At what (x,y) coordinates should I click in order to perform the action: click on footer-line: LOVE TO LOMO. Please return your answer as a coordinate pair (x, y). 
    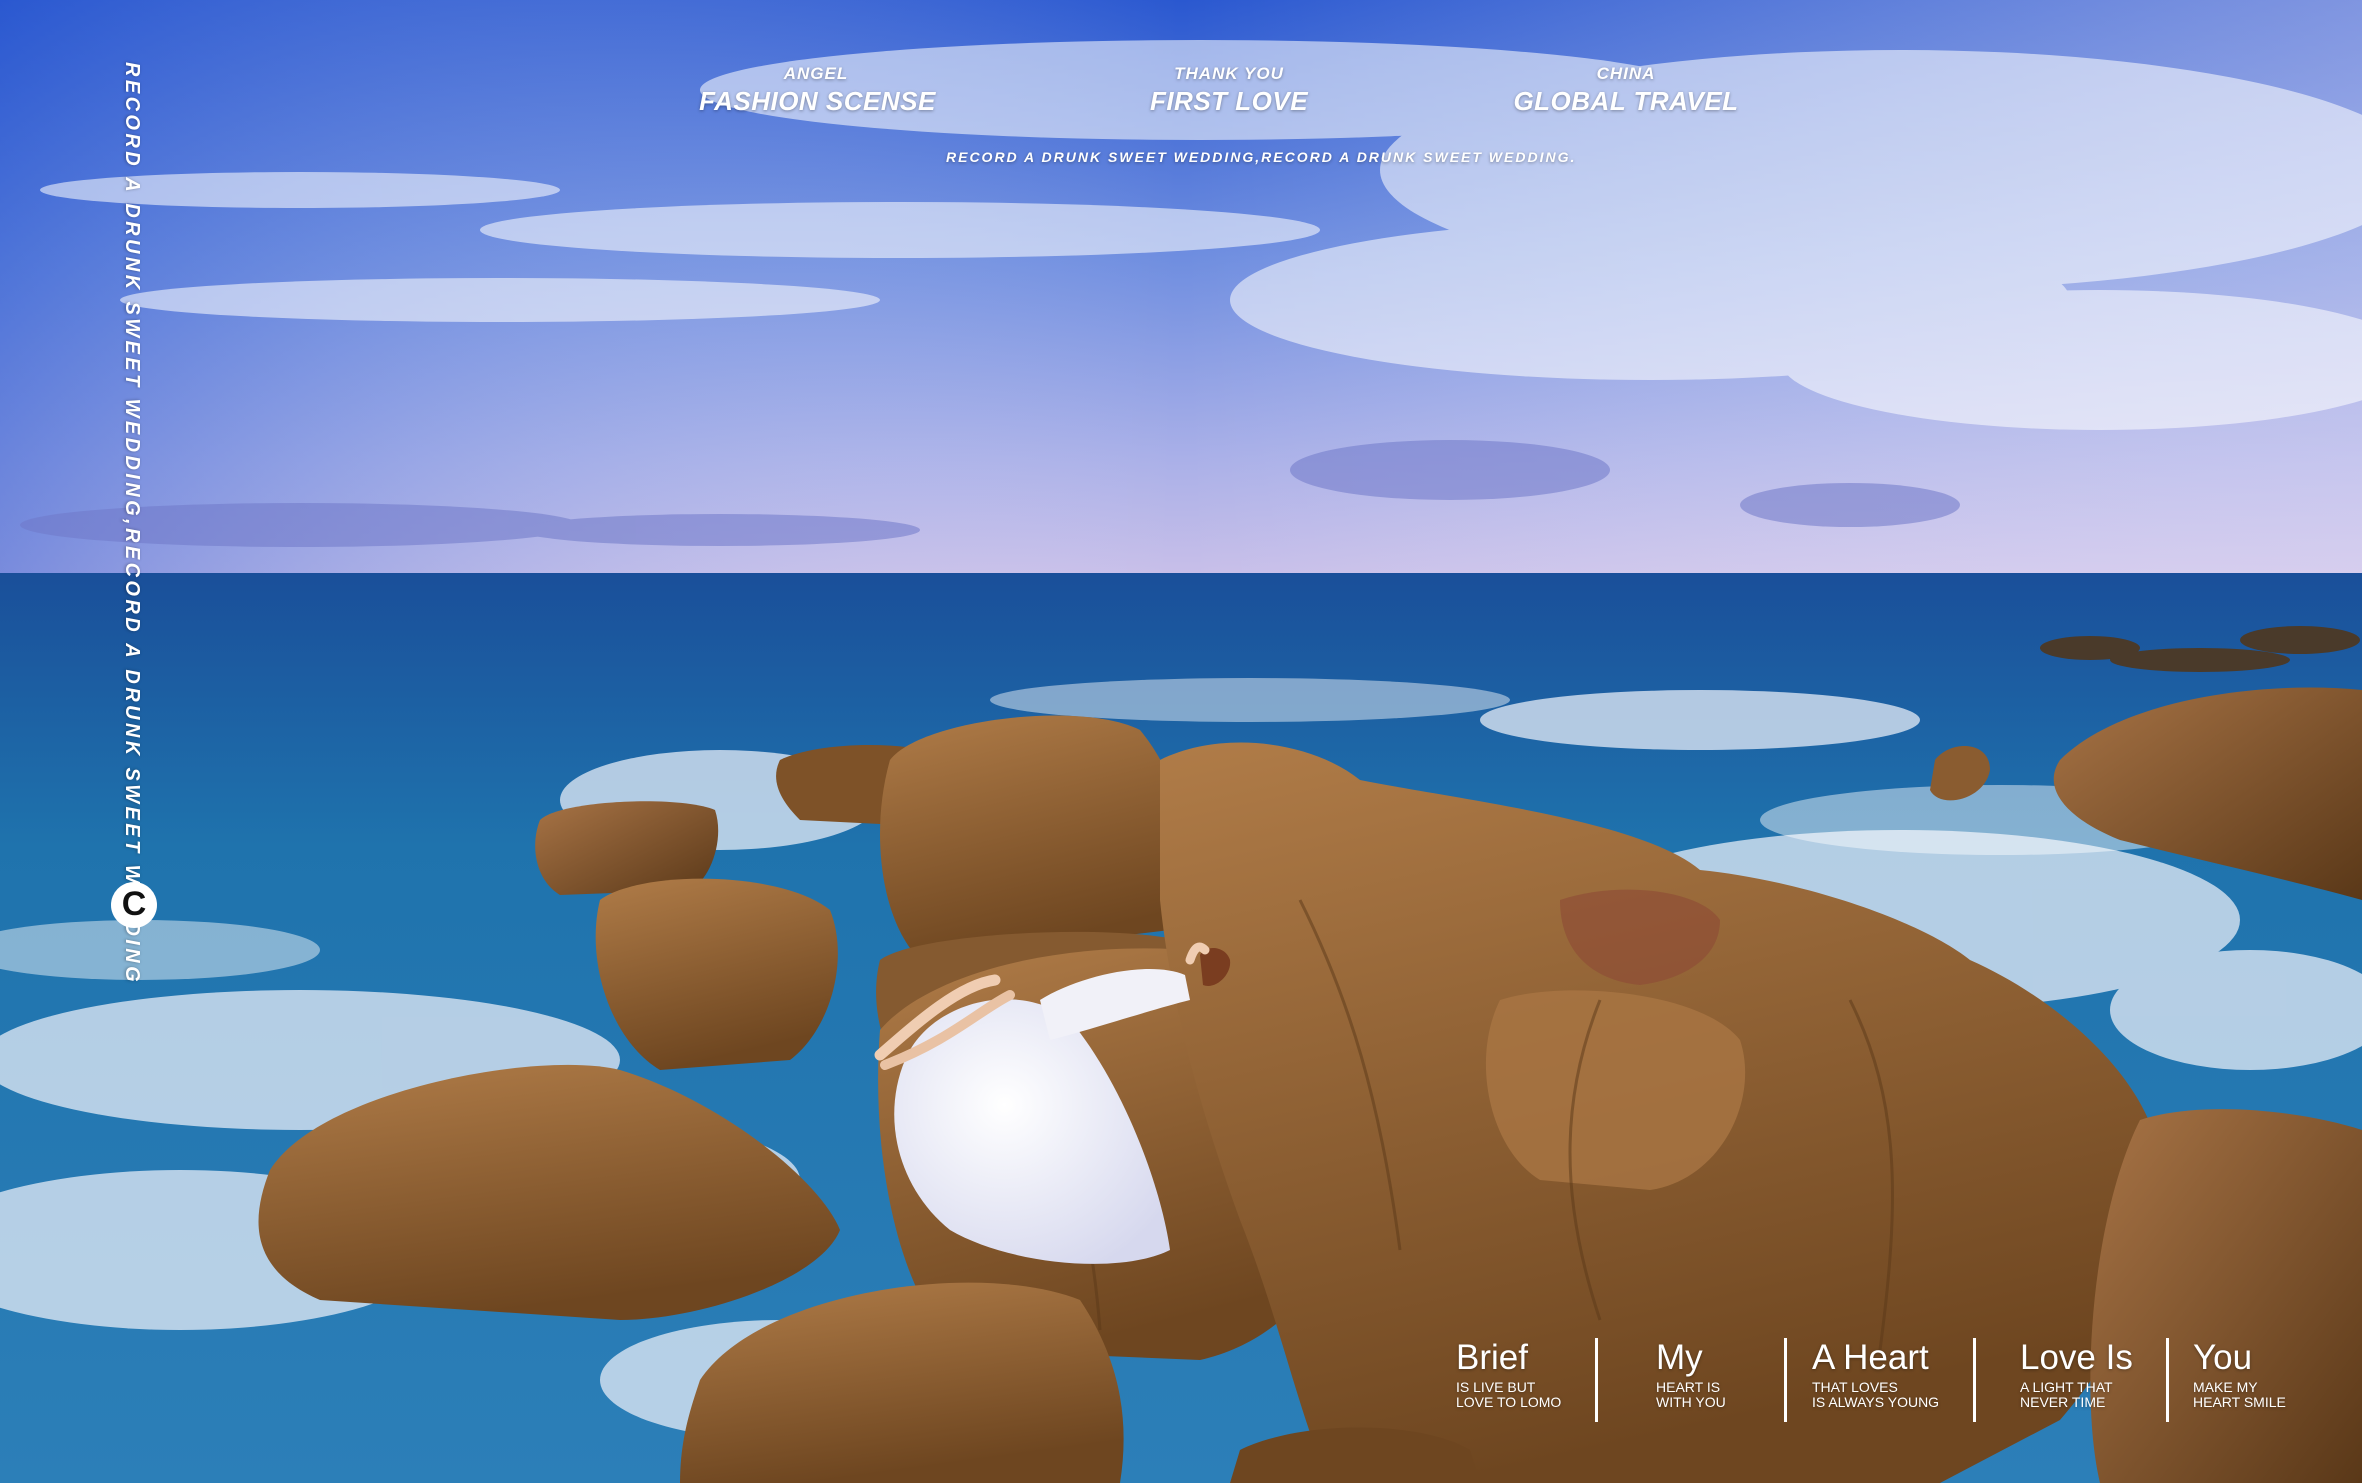
    Looking at the image, I should click on (1509, 1402).